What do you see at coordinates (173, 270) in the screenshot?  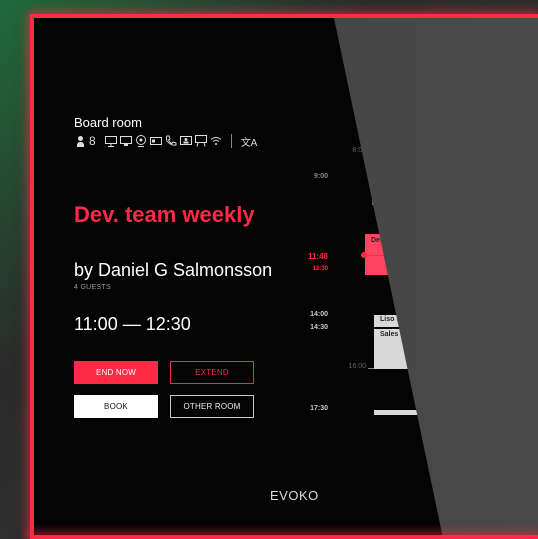 I see `meeting-organizer: by Daniel G Salmonsson` at bounding box center [173, 270].